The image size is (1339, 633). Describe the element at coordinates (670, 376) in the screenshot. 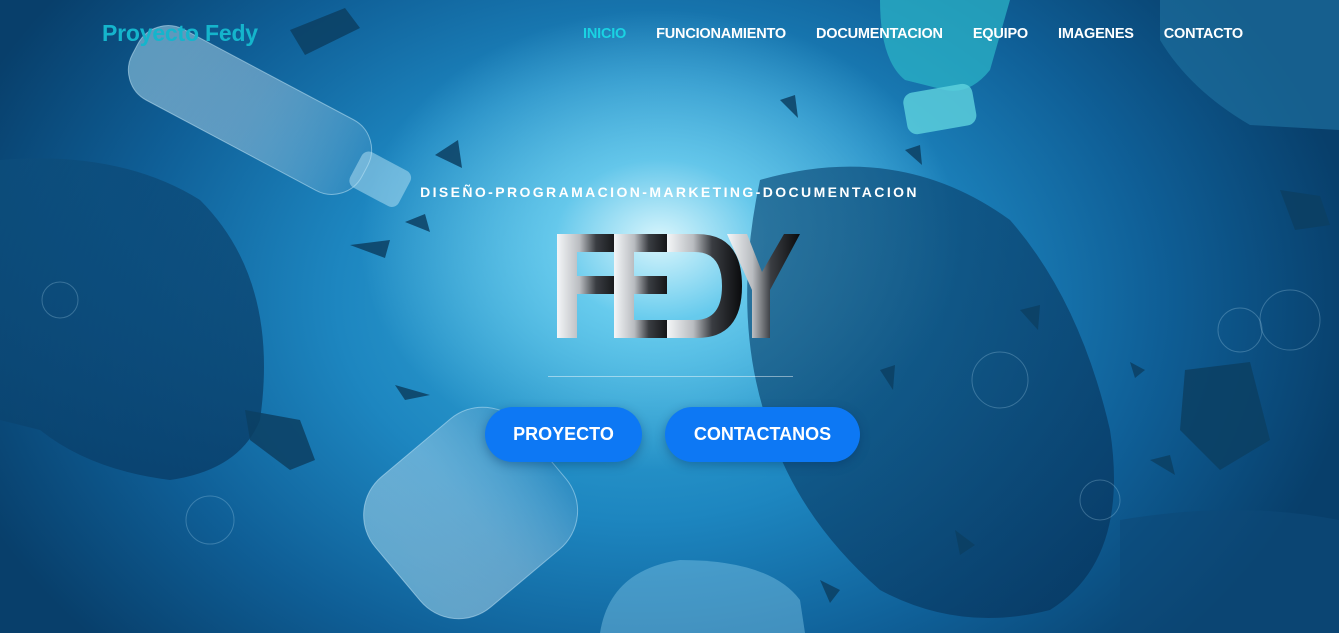

I see `hero-divider` at that location.